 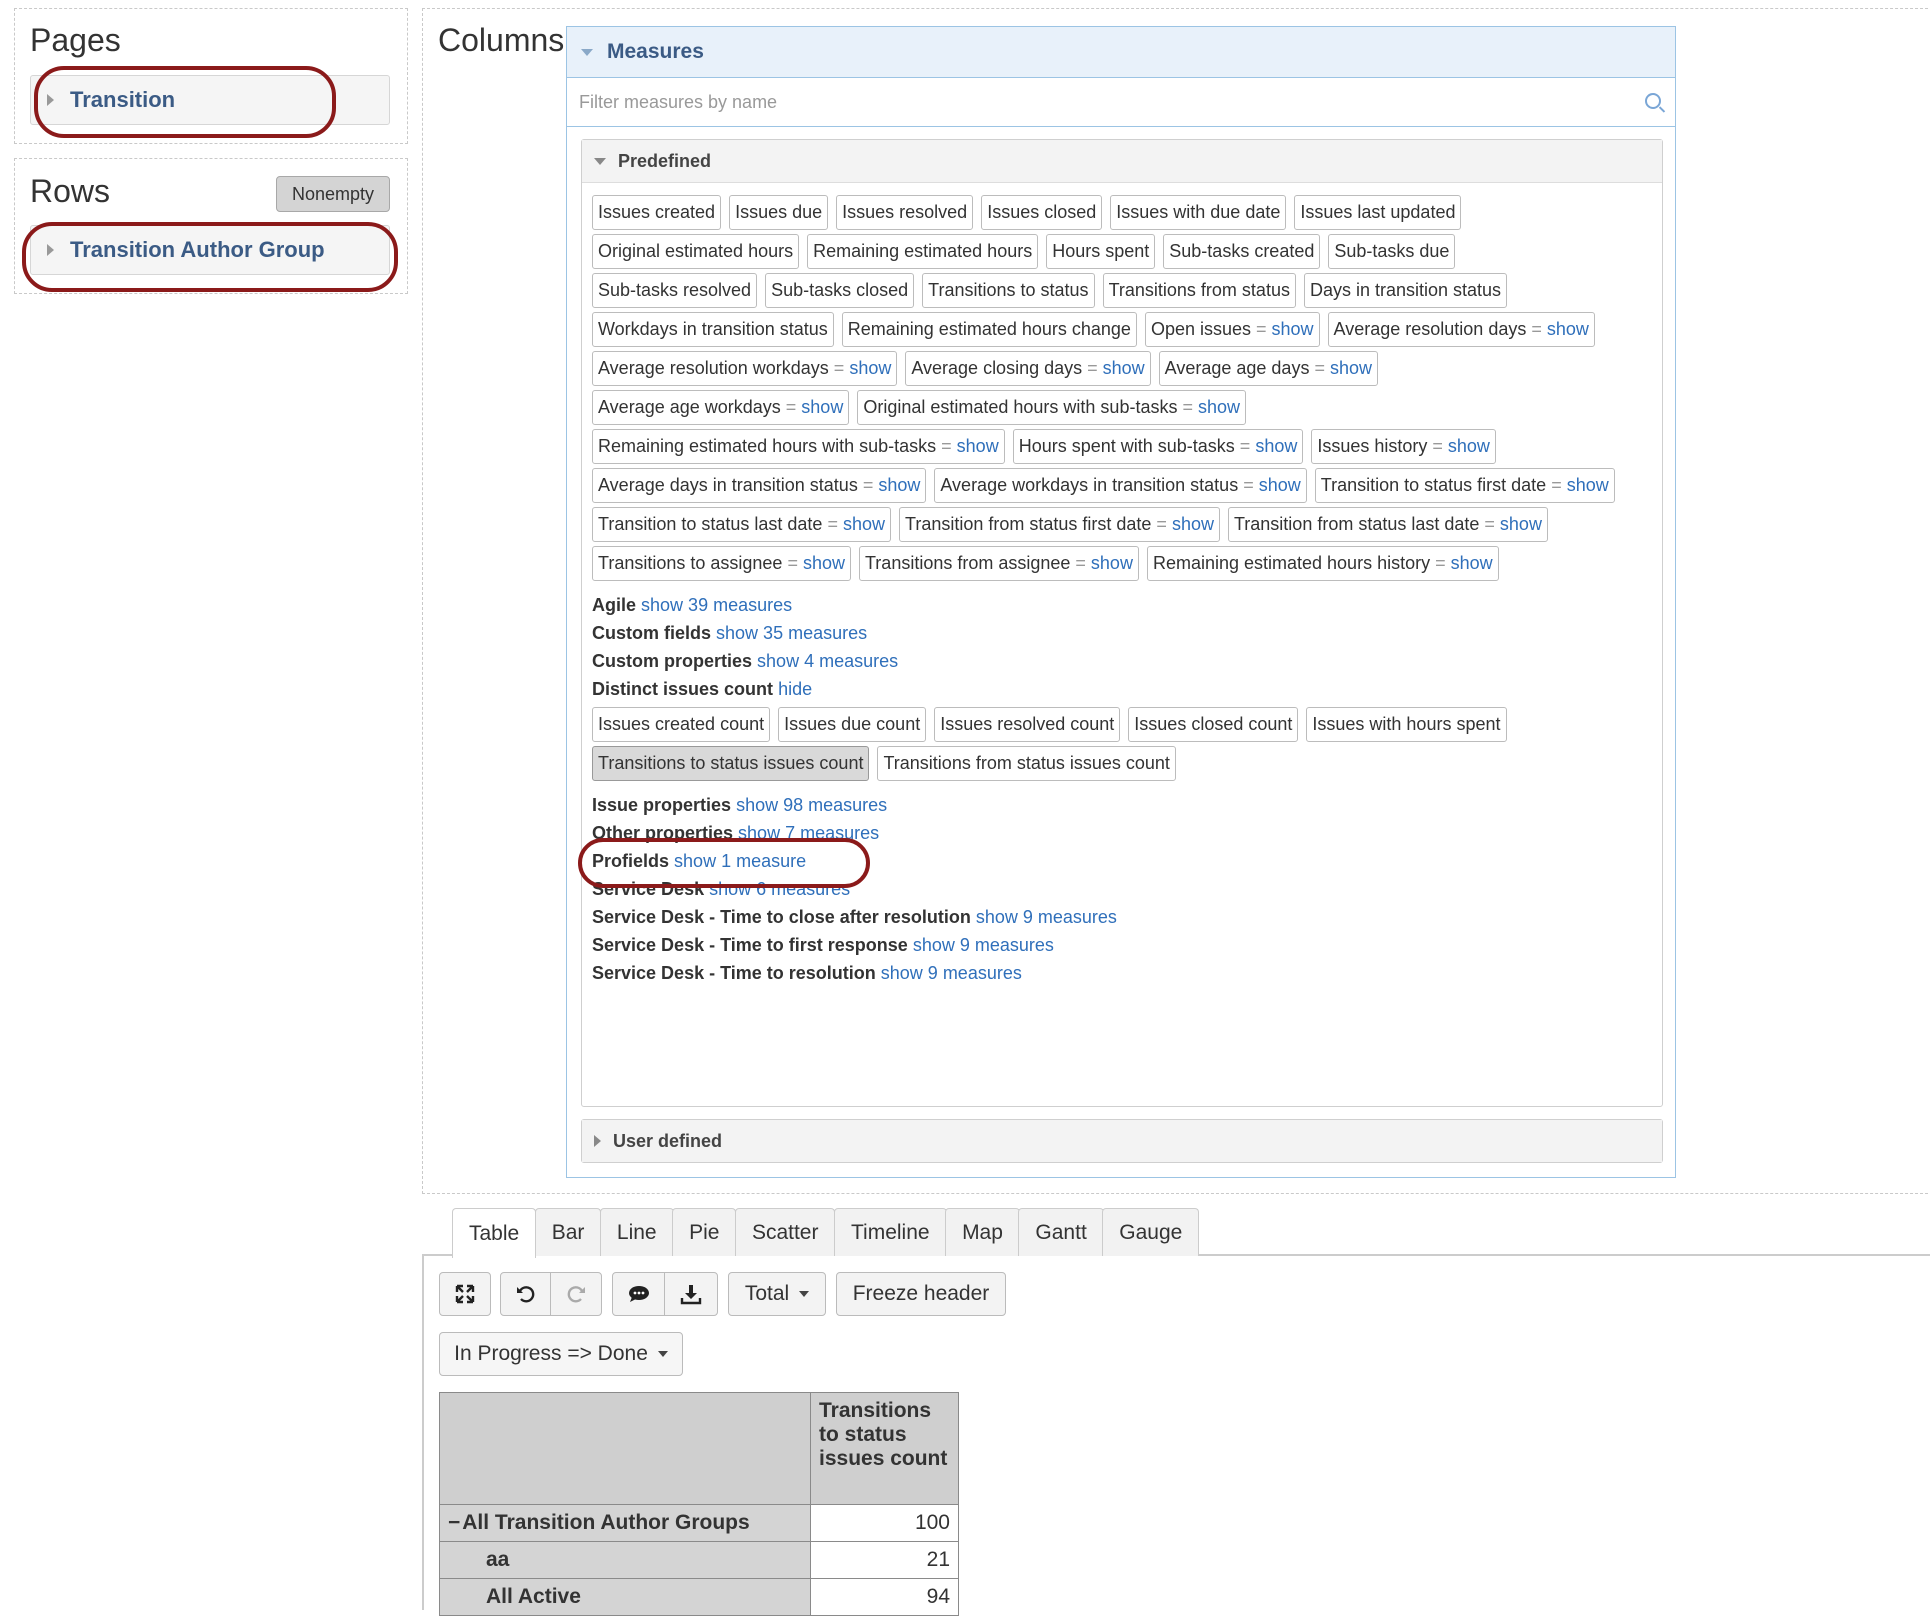 I want to click on measure-issues-due: Issues due, so click(x=779, y=212).